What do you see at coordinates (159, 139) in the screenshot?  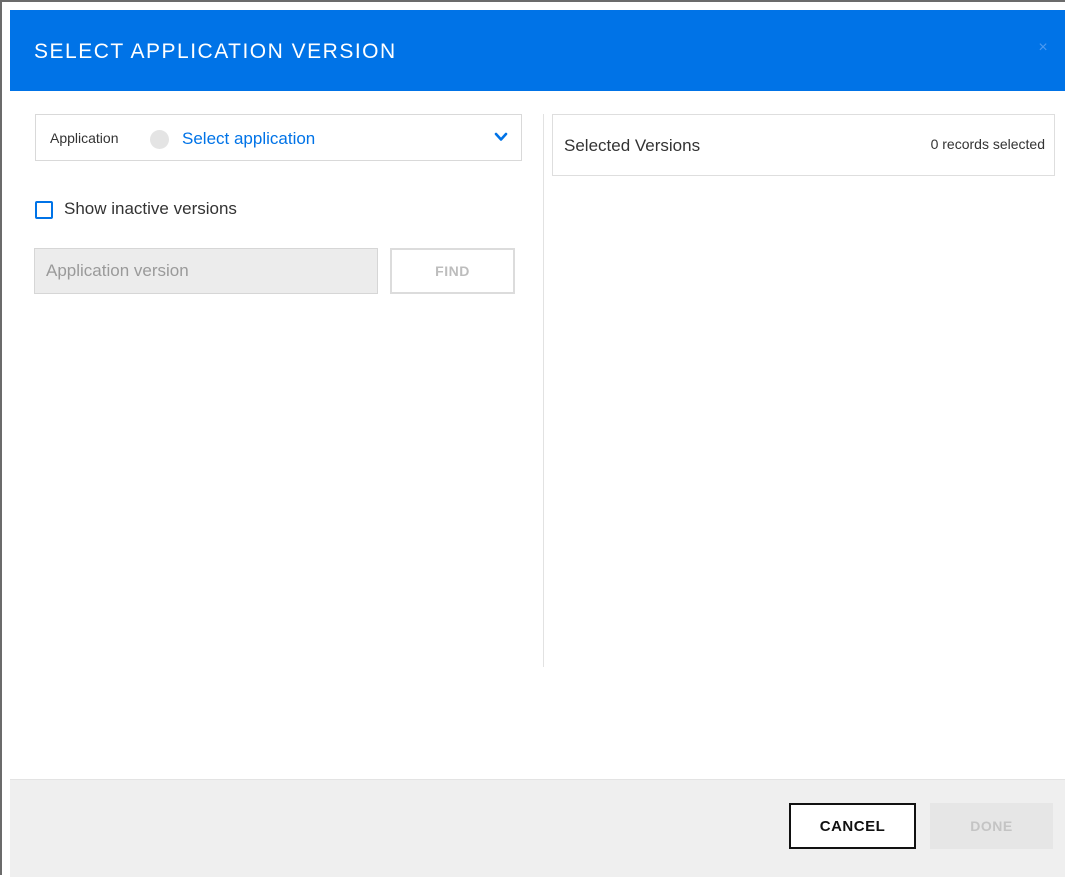 I see `application-status-dot-icon` at bounding box center [159, 139].